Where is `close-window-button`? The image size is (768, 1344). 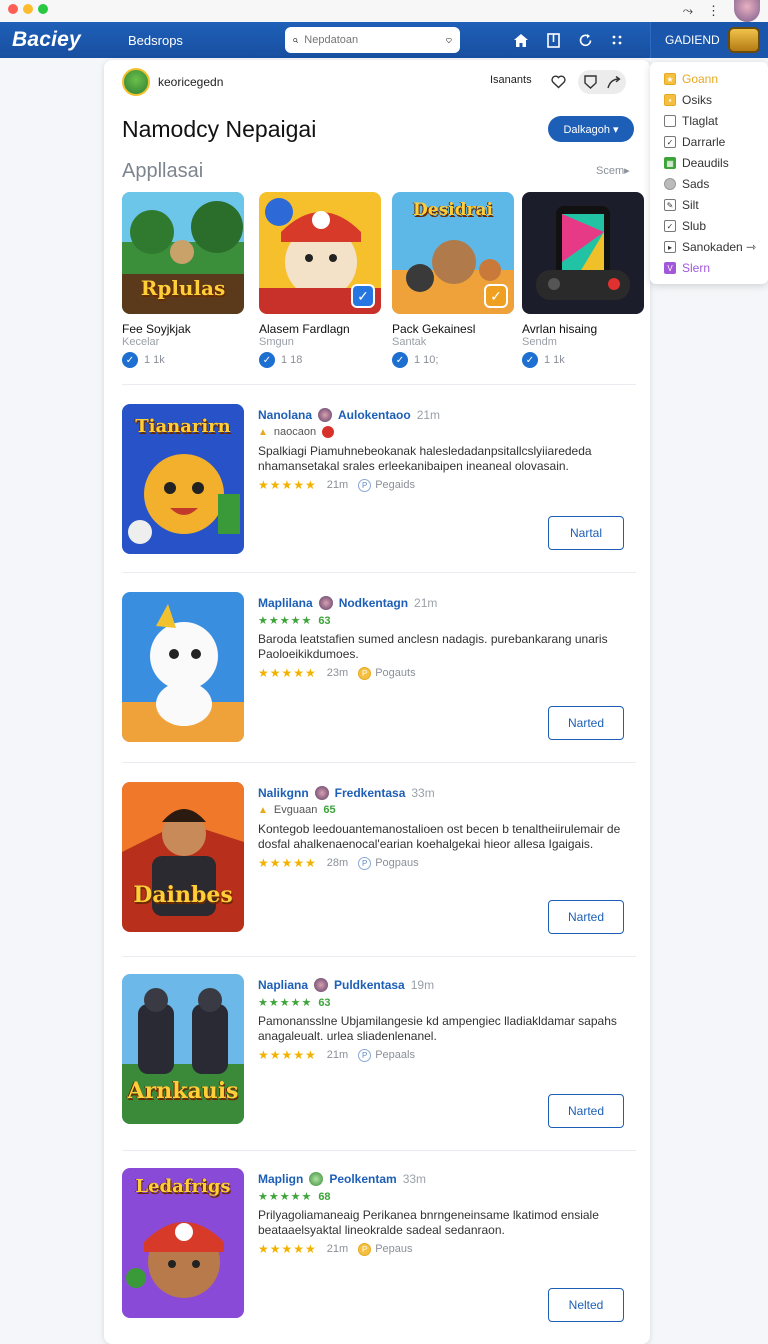 close-window-button is located at coordinates (13, 9).